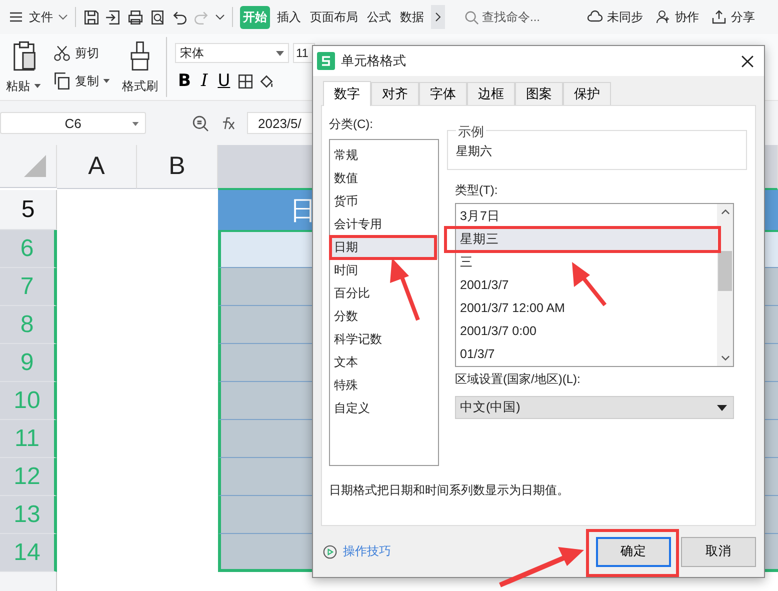  What do you see at coordinates (471, 17) in the screenshot?
I see `search-icon` at bounding box center [471, 17].